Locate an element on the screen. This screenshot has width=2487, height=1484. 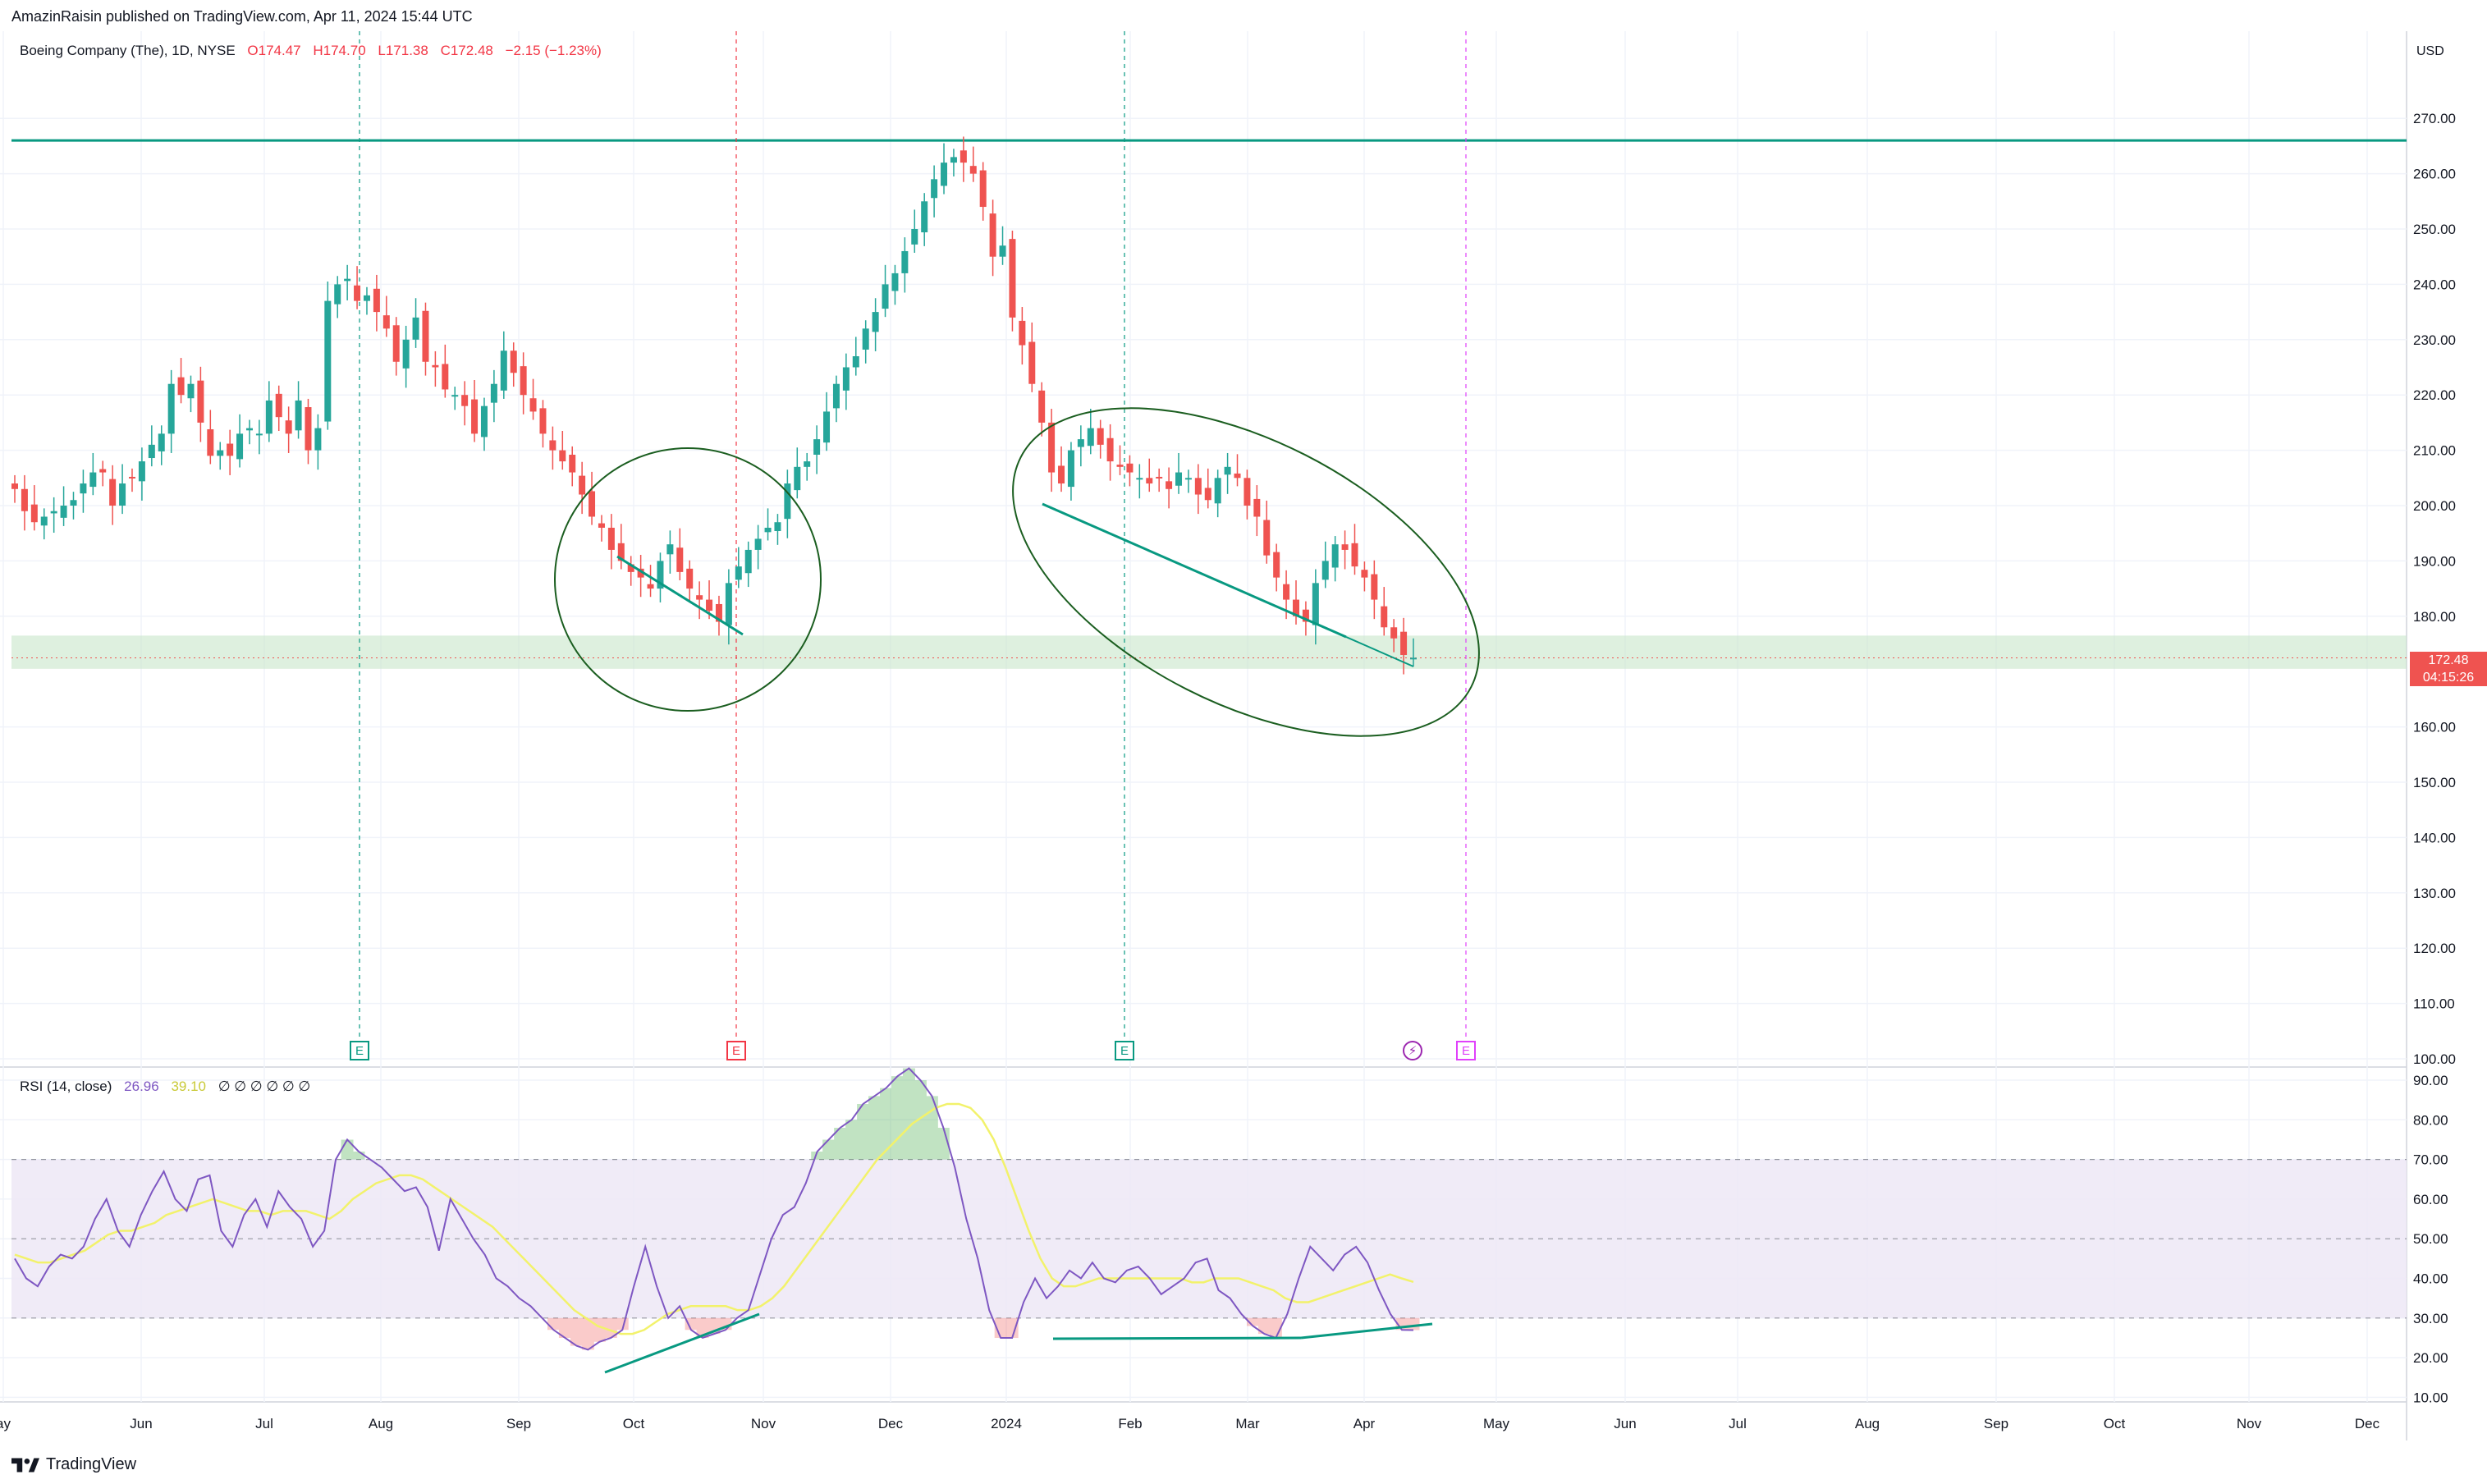
price-axis-label: 110.00 is located at coordinates (2434, 1004).